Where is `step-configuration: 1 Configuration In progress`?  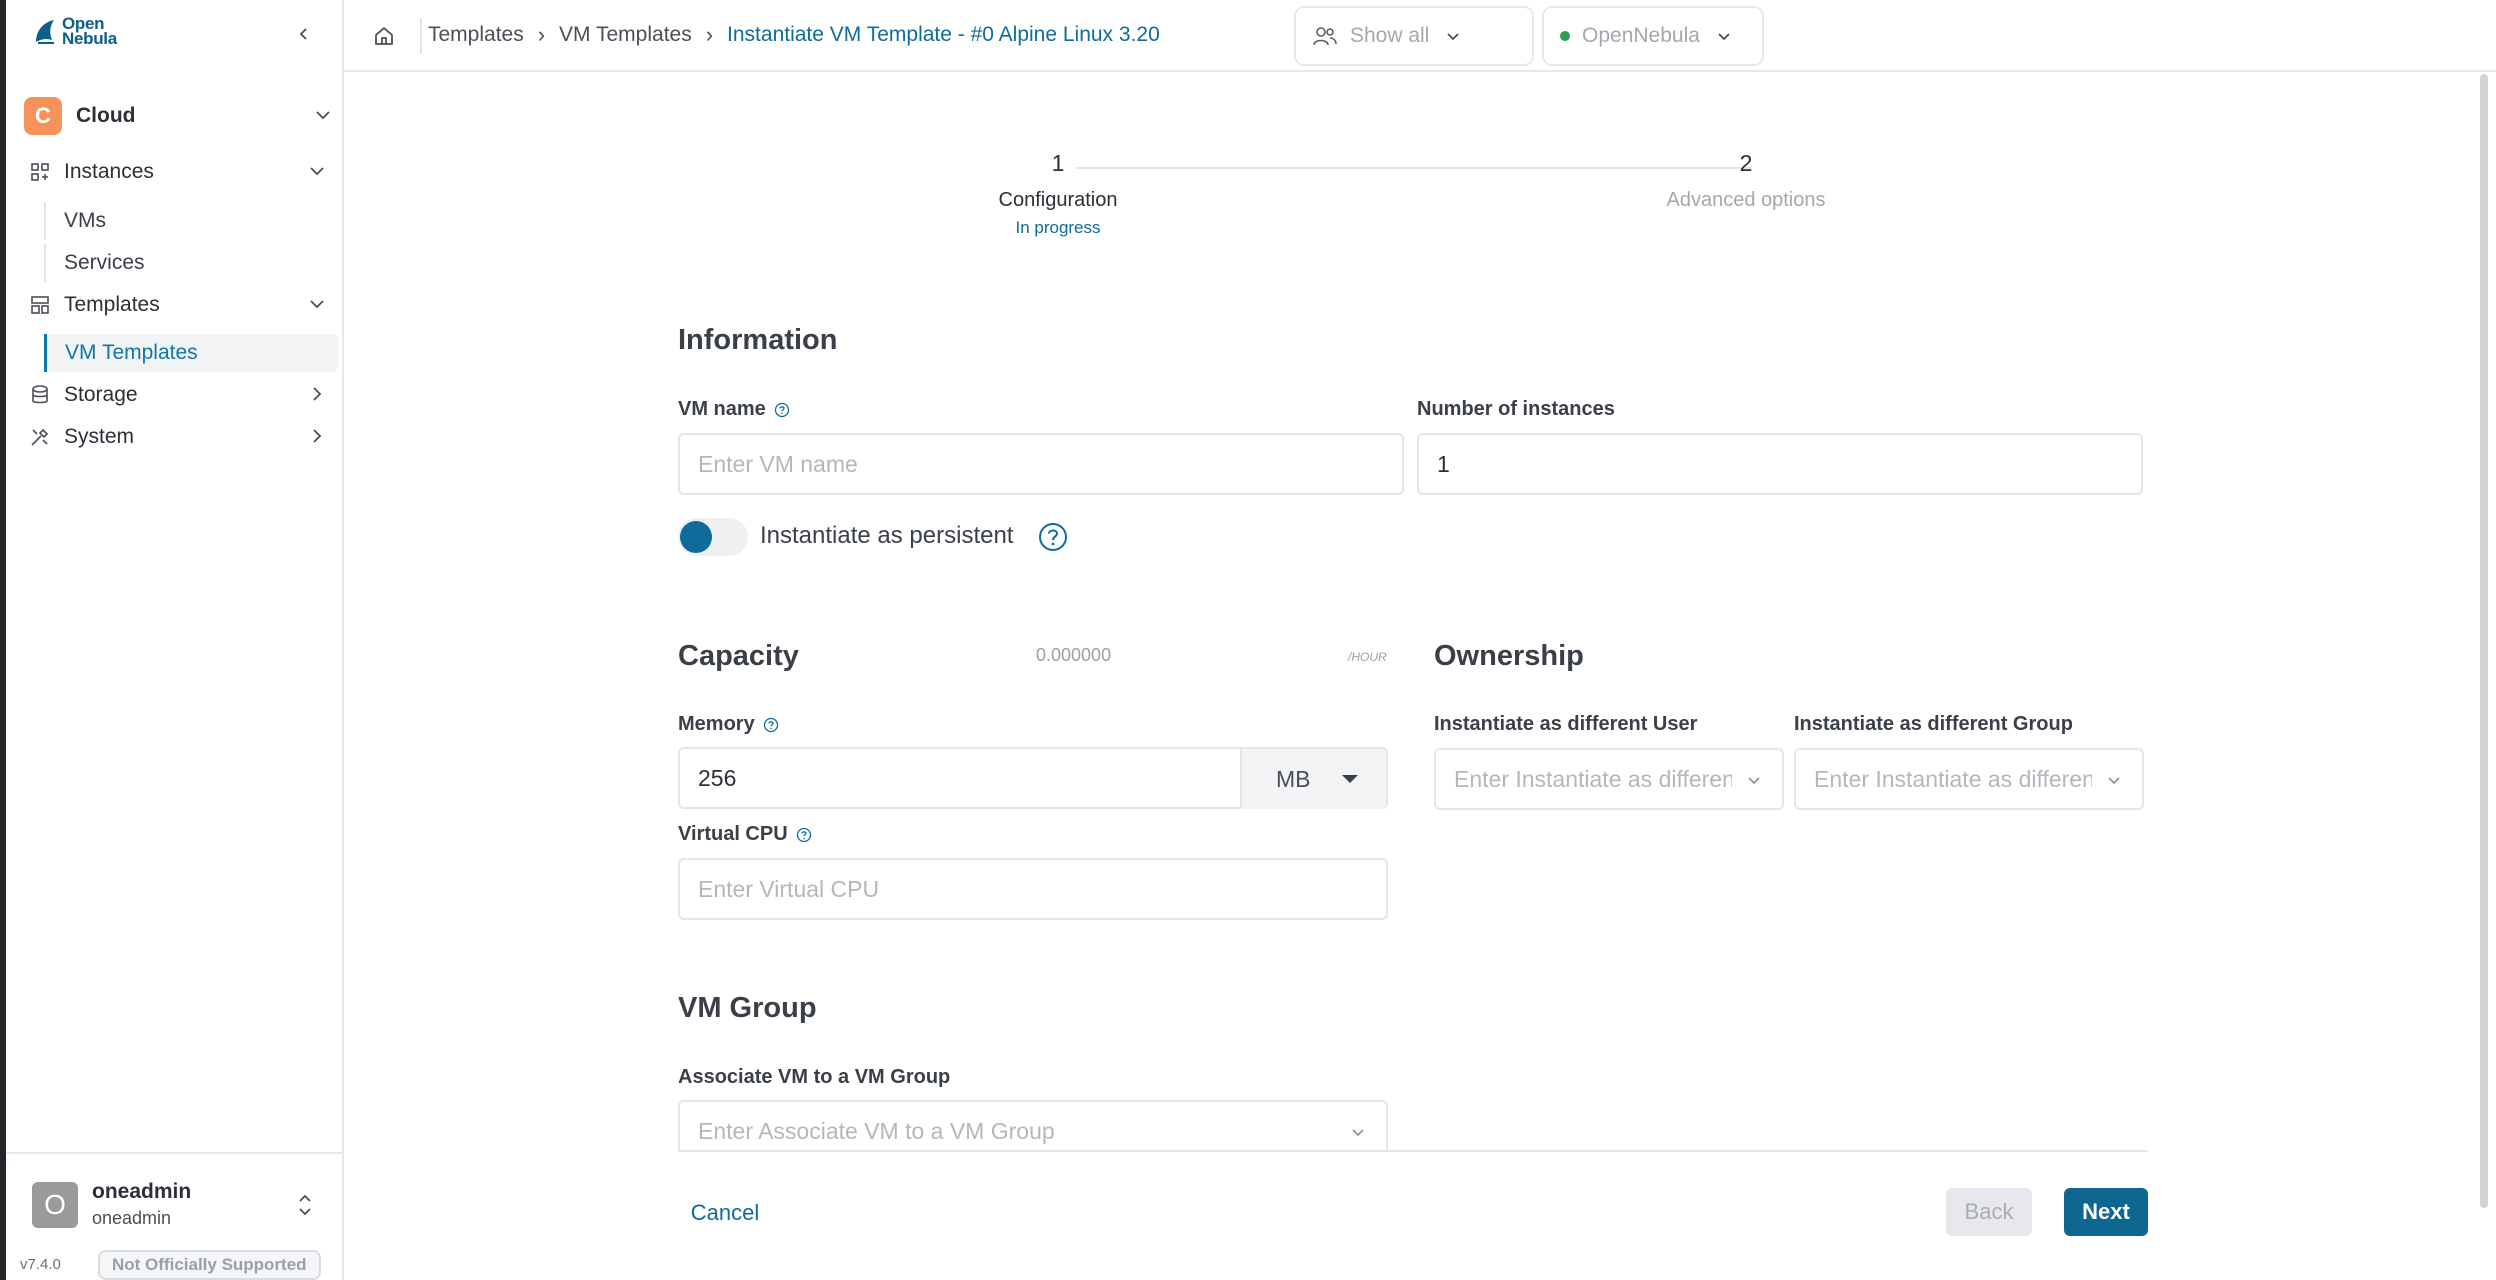
step-configuration: 1 Configuration In progress is located at coordinates (1058, 194).